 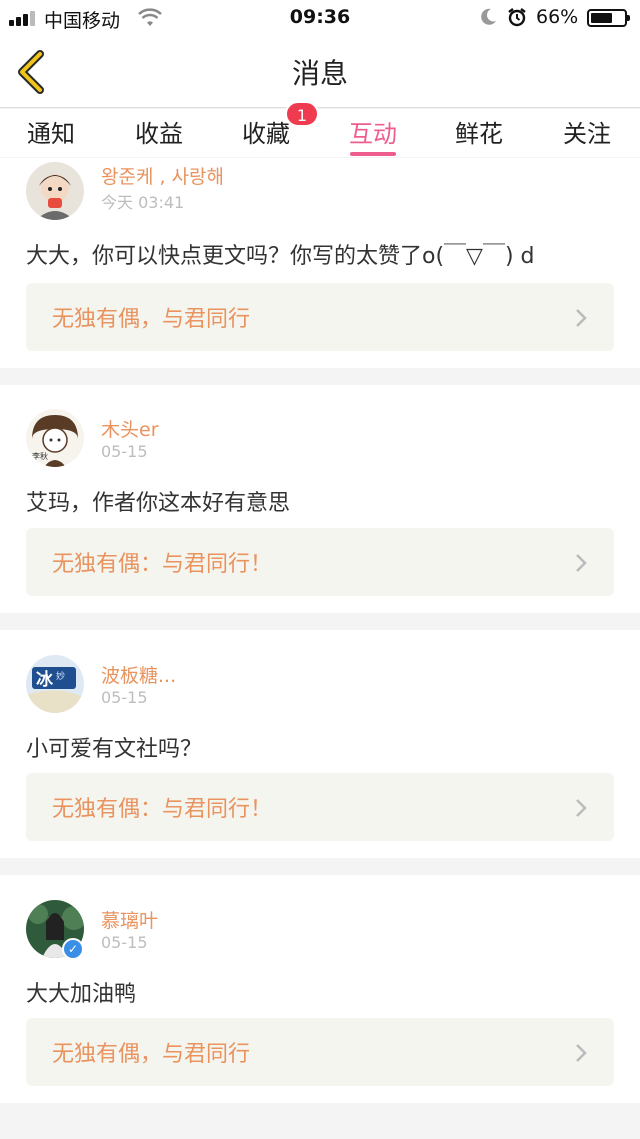 What do you see at coordinates (280, 256) in the screenshot?
I see `comment-text: 大大，你可以快点更文吗？你写的太赞了o(￣▽￣) d` at bounding box center [280, 256].